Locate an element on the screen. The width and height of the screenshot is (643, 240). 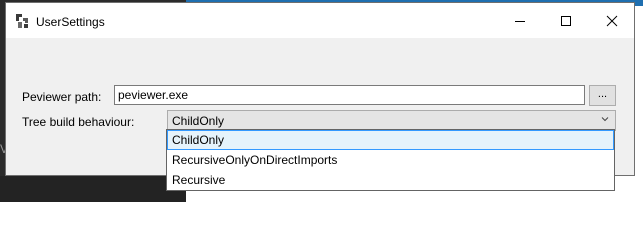
app-icon is located at coordinates (22, 21).